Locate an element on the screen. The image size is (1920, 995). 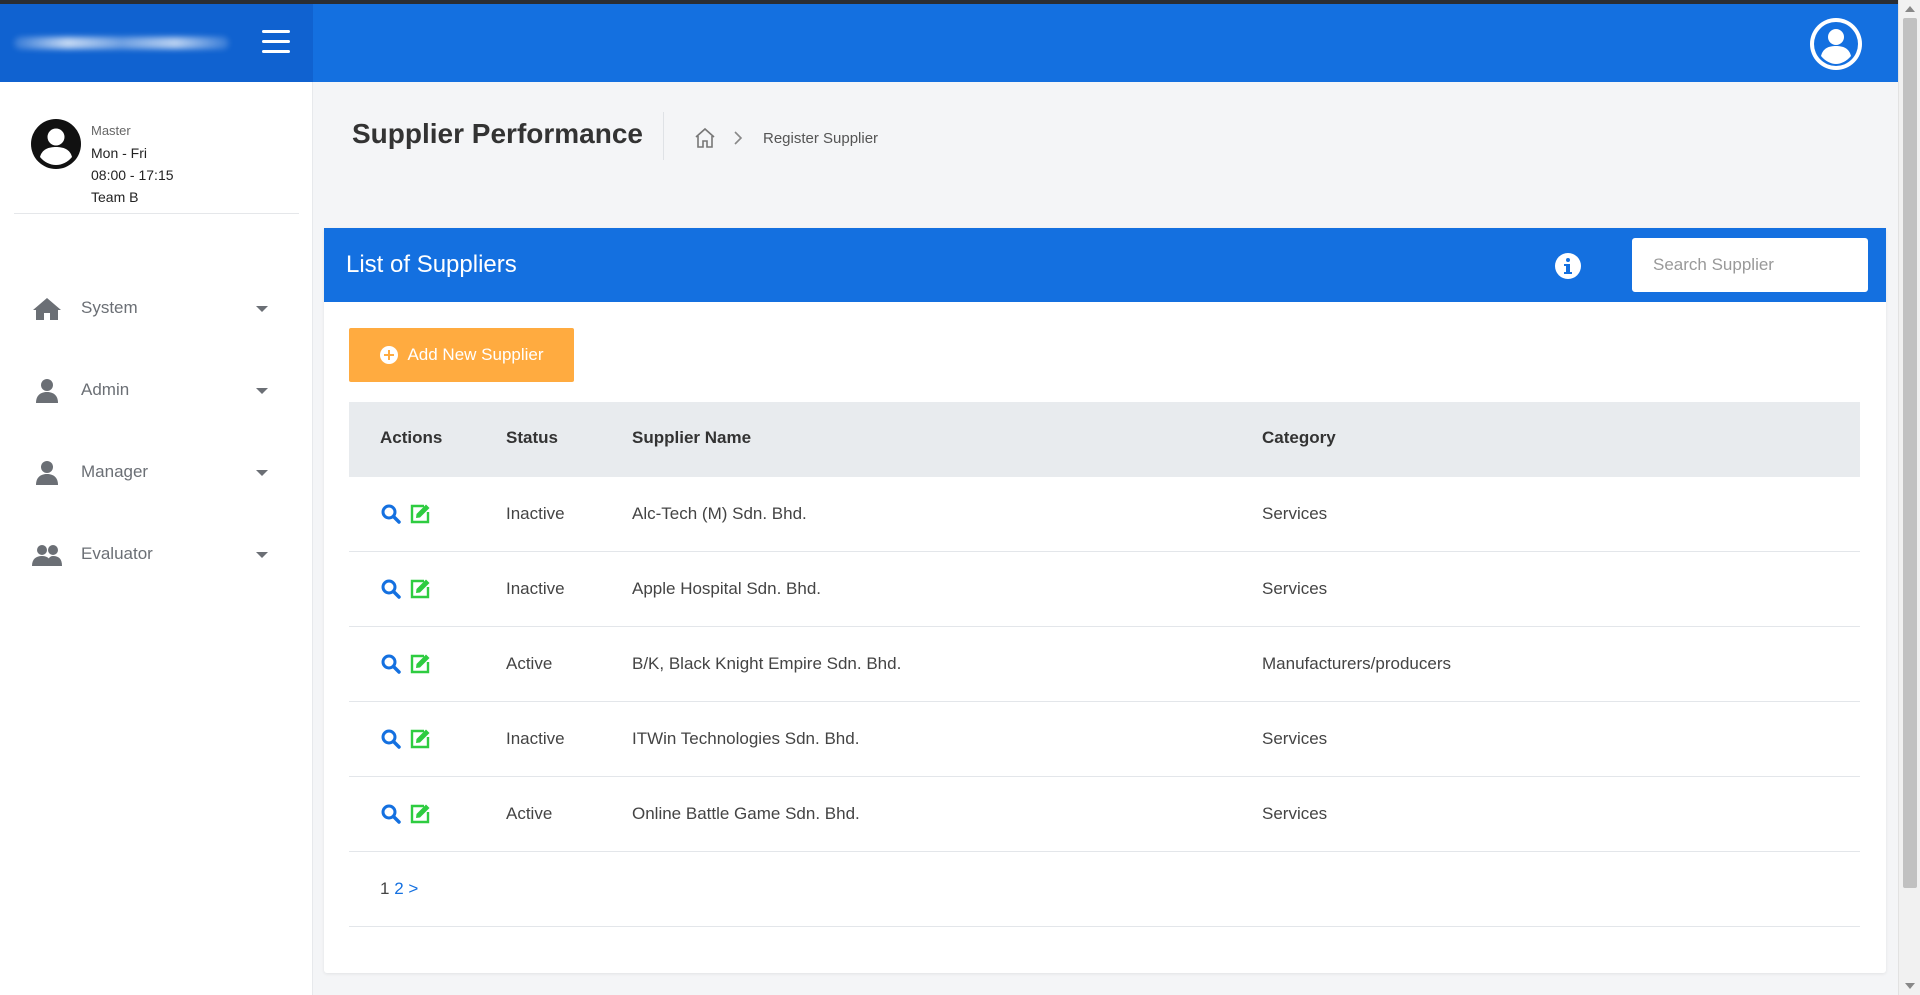
column-header-supplier-name: Supplier Name is located at coordinates (691, 438).